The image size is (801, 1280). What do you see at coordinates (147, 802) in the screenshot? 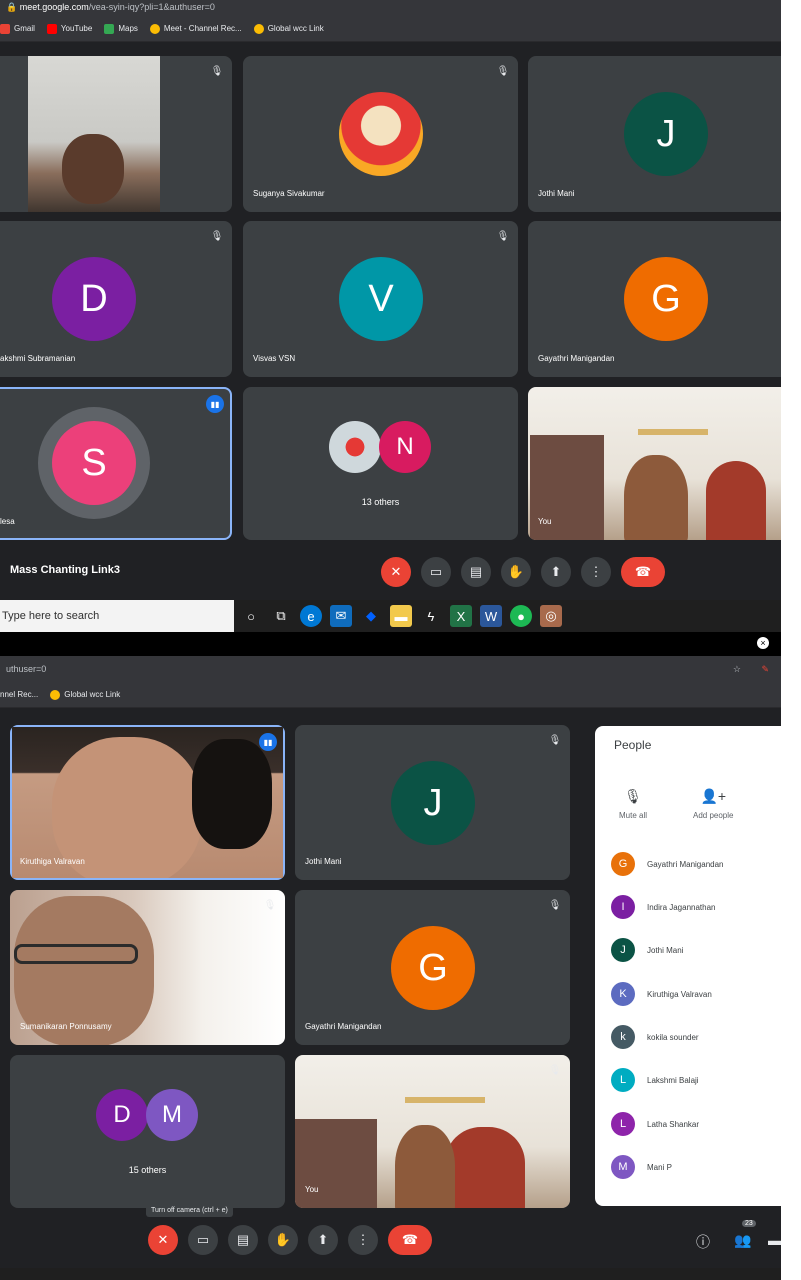
I see `participant-tile-speaking: ▮▮ Kiruthiga Valravan` at bounding box center [147, 802].